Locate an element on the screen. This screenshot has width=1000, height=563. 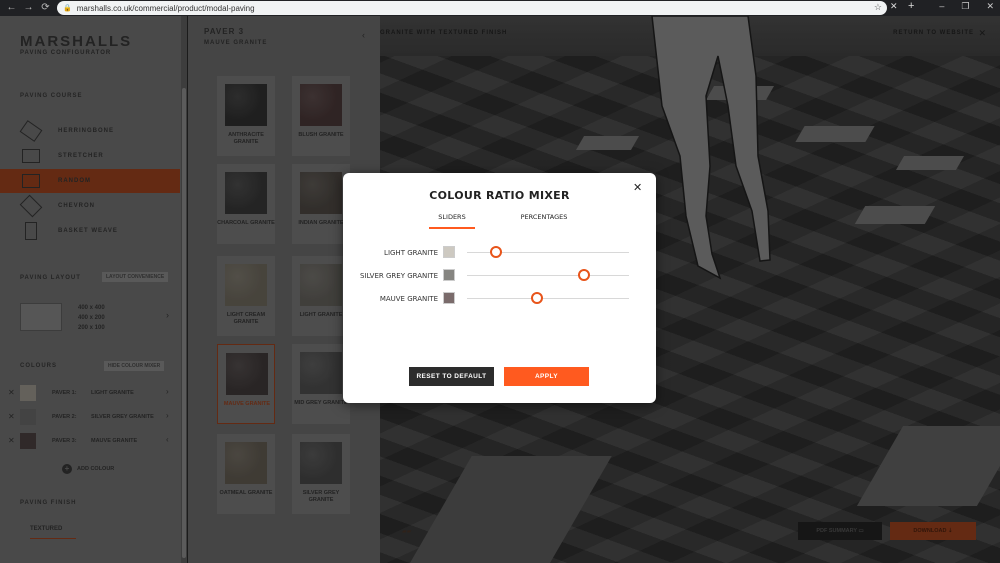
tab-close-icon: ✕ is located at coordinates (894, 6).